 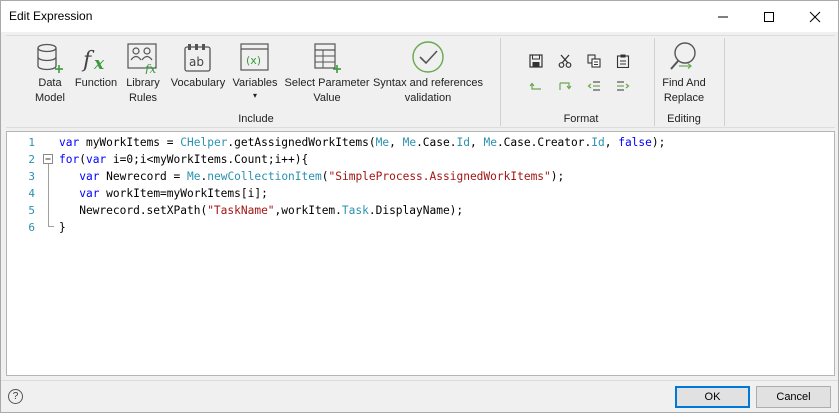 I want to click on select-parameter-label-2: Value, so click(x=327, y=98).